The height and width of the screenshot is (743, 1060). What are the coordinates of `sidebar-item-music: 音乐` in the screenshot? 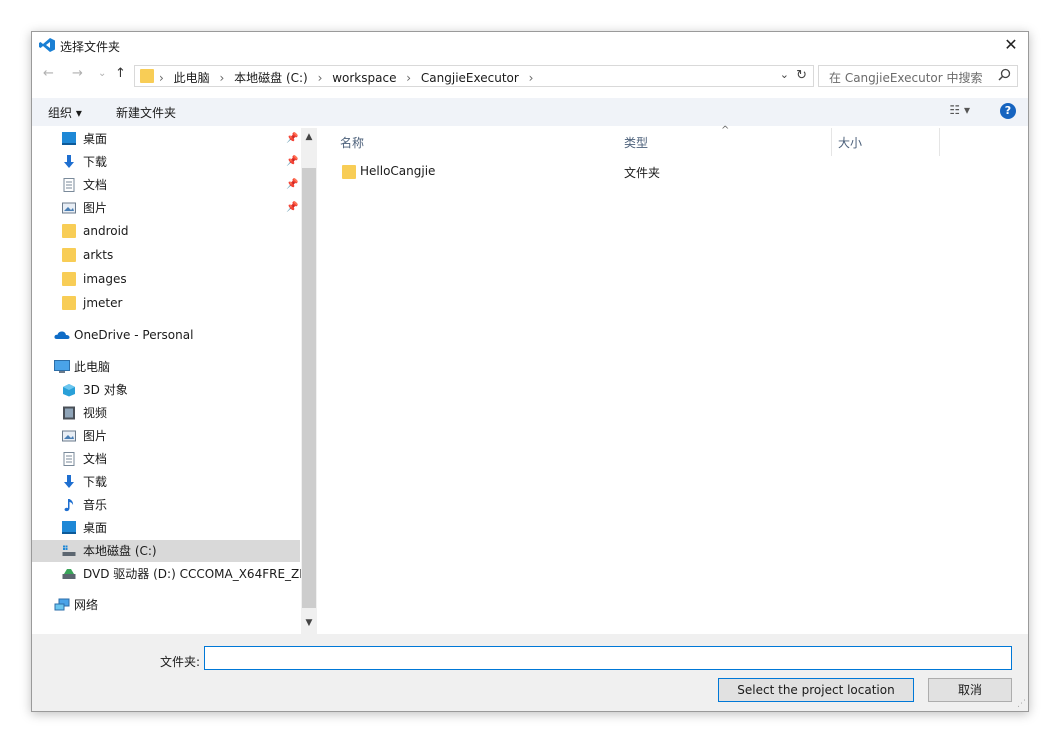 It's located at (166, 505).